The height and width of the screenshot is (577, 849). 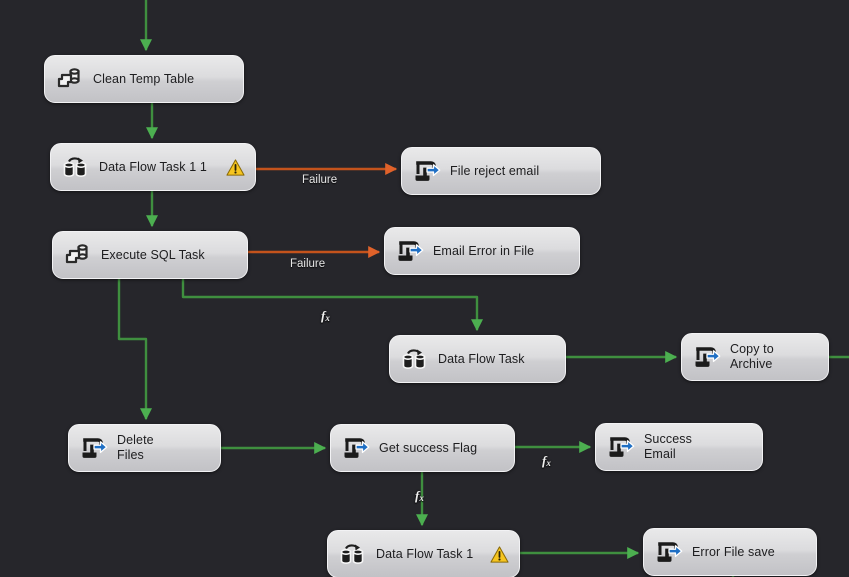 I want to click on node-data-flow-task-1: Data Flow Task 1, so click(x=423, y=553).